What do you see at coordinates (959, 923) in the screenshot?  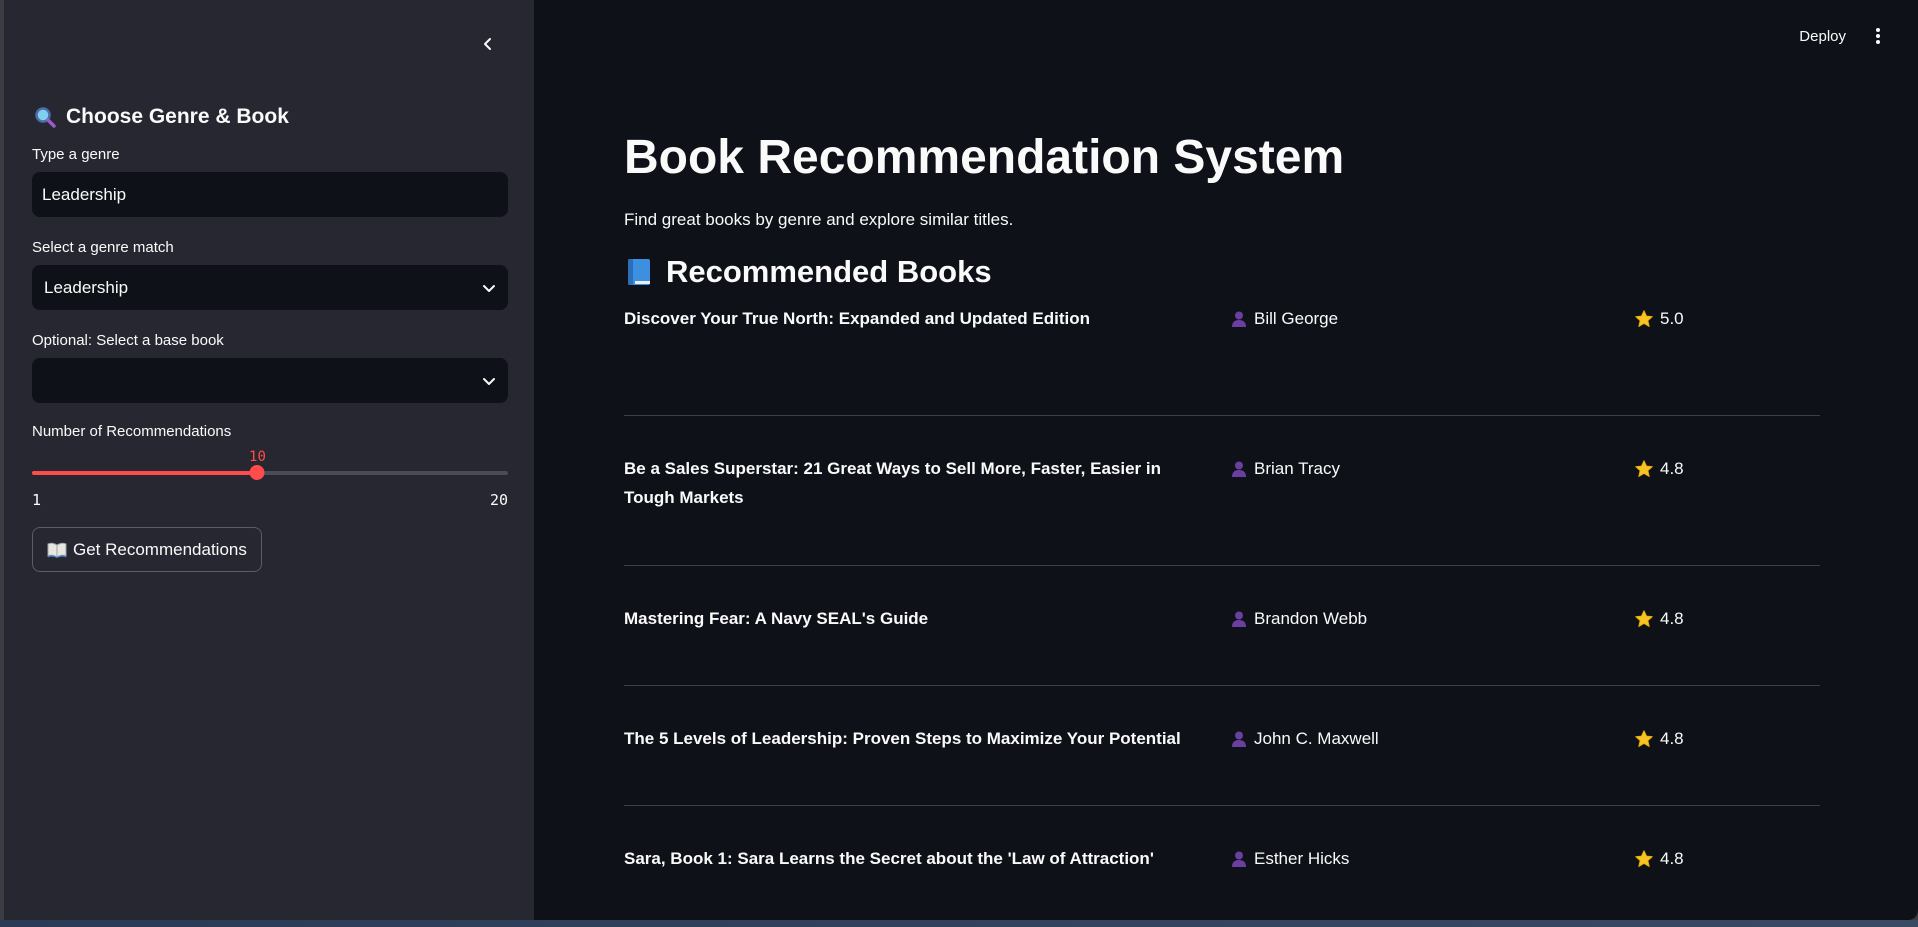 I see `taskbar-strip` at bounding box center [959, 923].